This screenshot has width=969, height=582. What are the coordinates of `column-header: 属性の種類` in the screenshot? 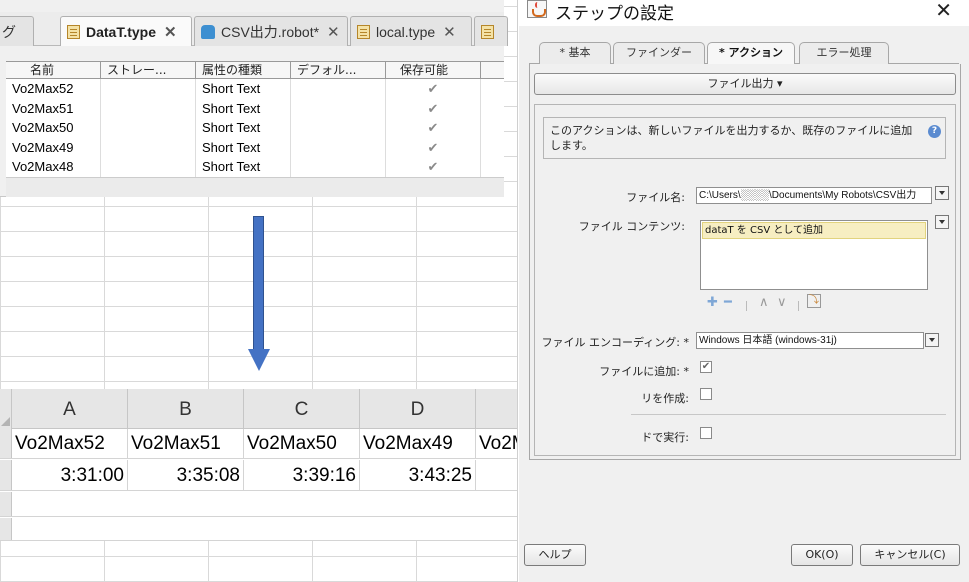 It's located at (243, 70).